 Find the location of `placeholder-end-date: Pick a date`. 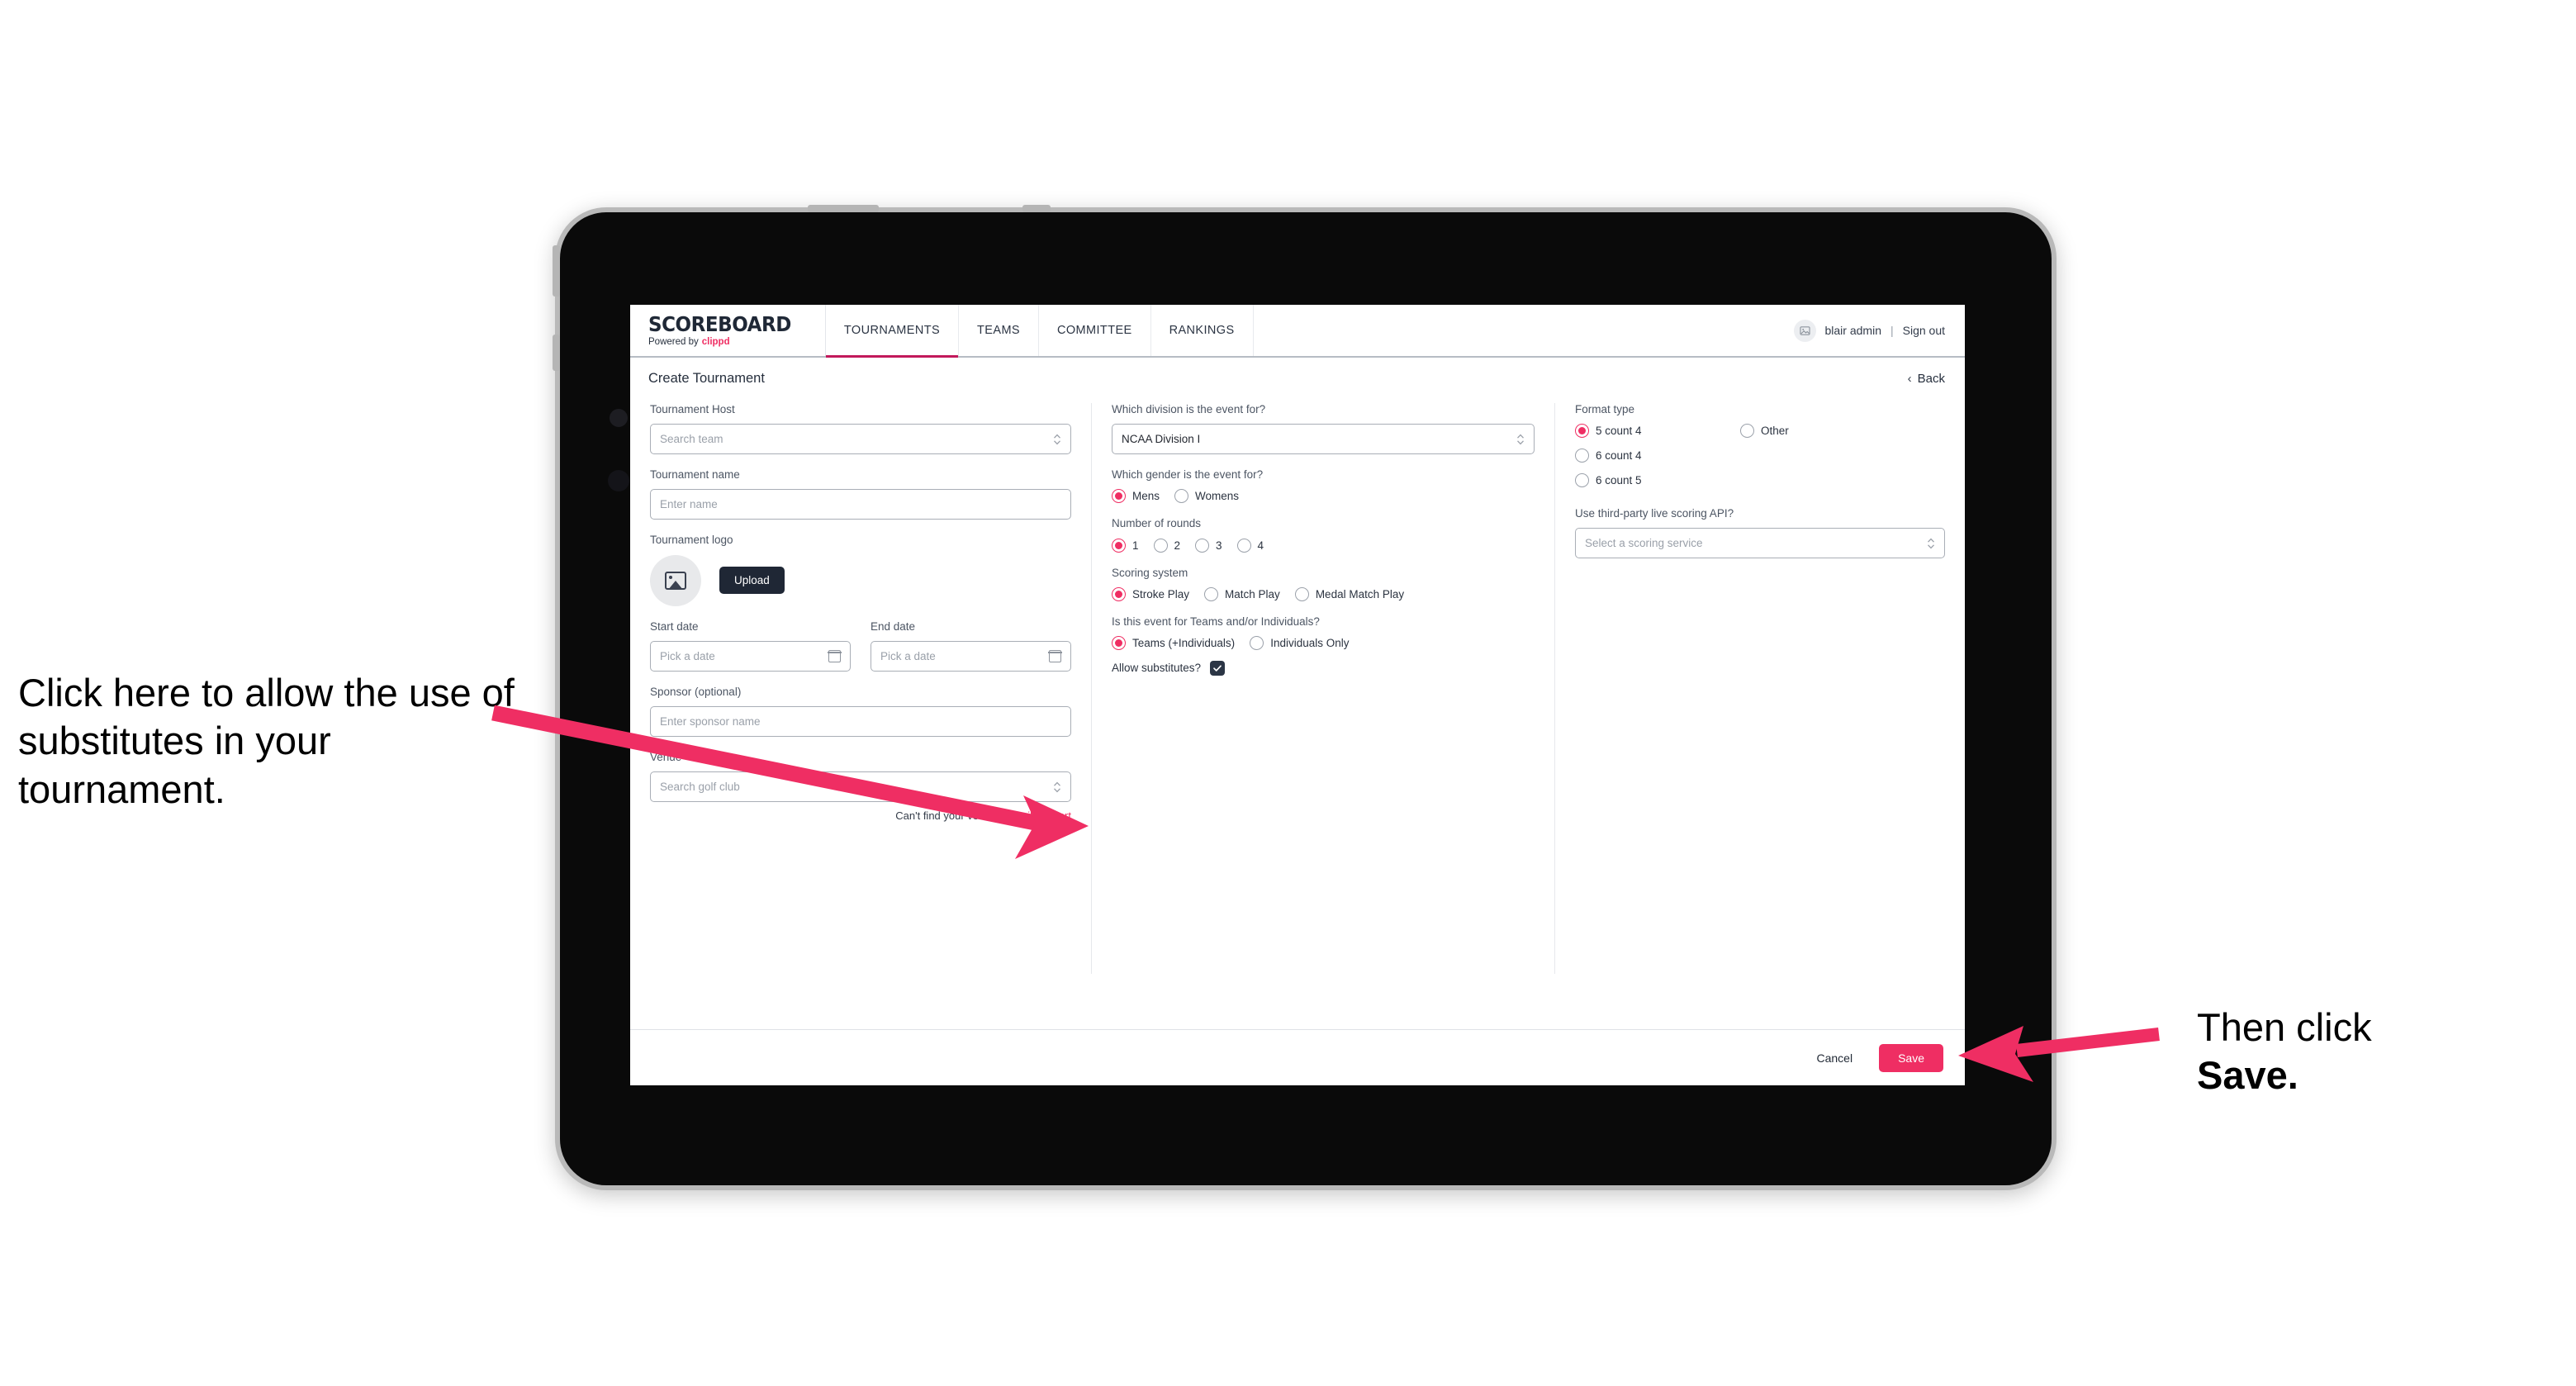

placeholder-end-date: Pick a date is located at coordinates (908, 655).